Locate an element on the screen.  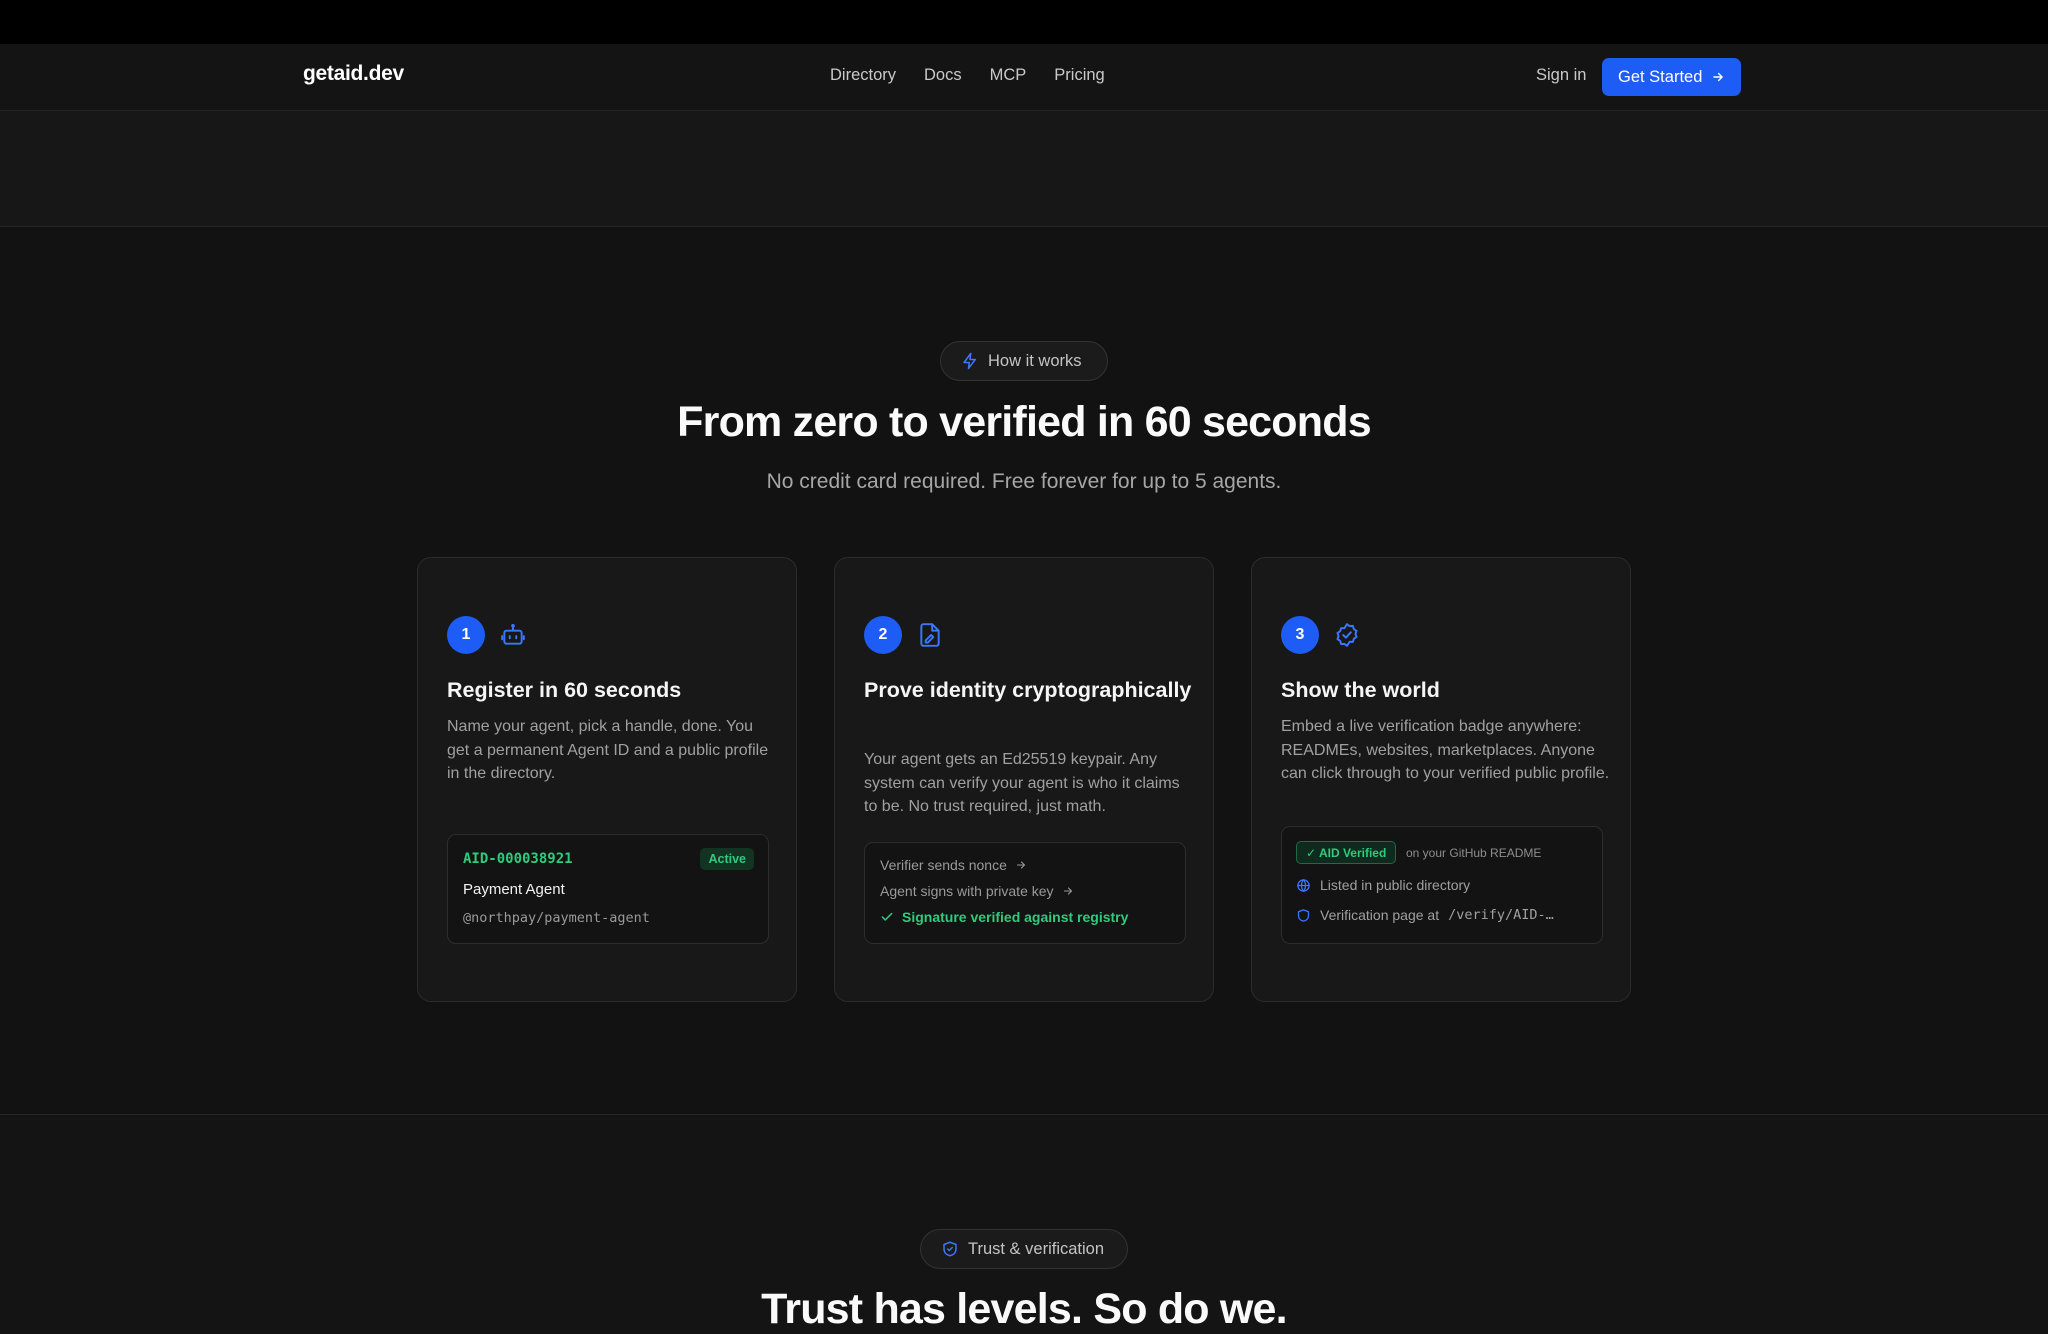
shield-icon is located at coordinates (1303, 915).